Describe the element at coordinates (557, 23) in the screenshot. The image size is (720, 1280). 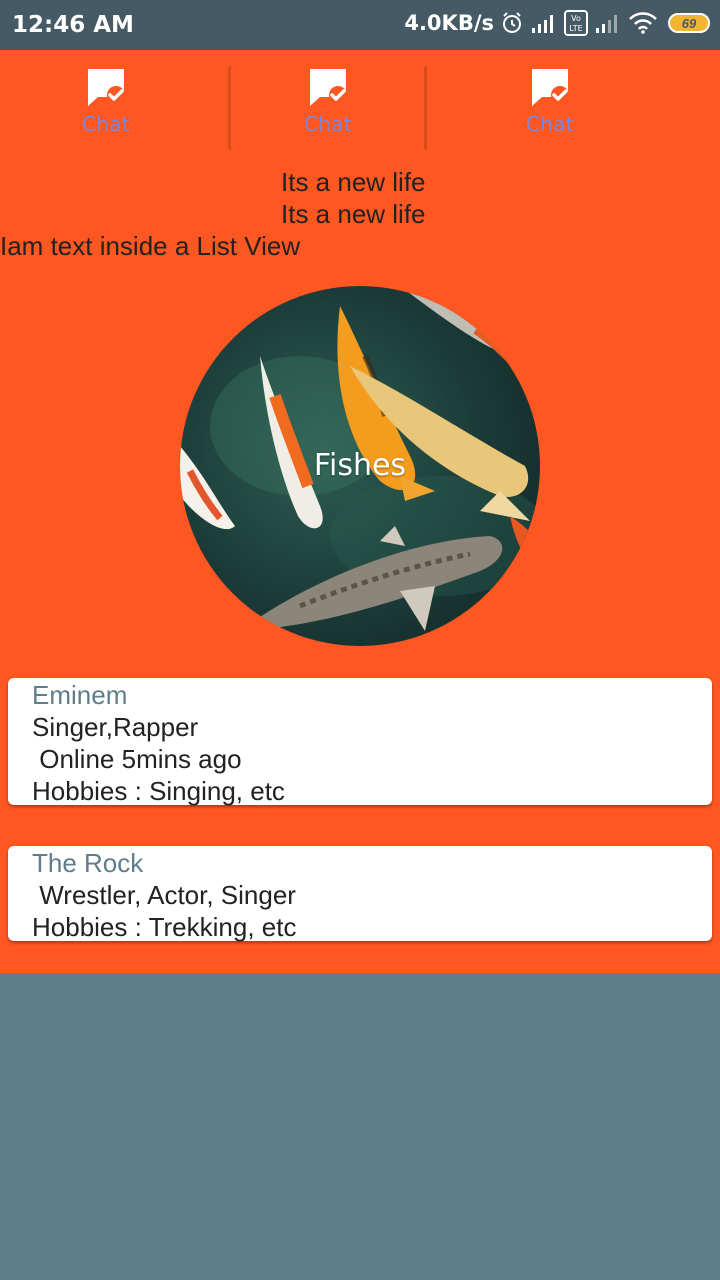
I see `status-icons: 4.0KB/s Vo LTE 69` at that location.